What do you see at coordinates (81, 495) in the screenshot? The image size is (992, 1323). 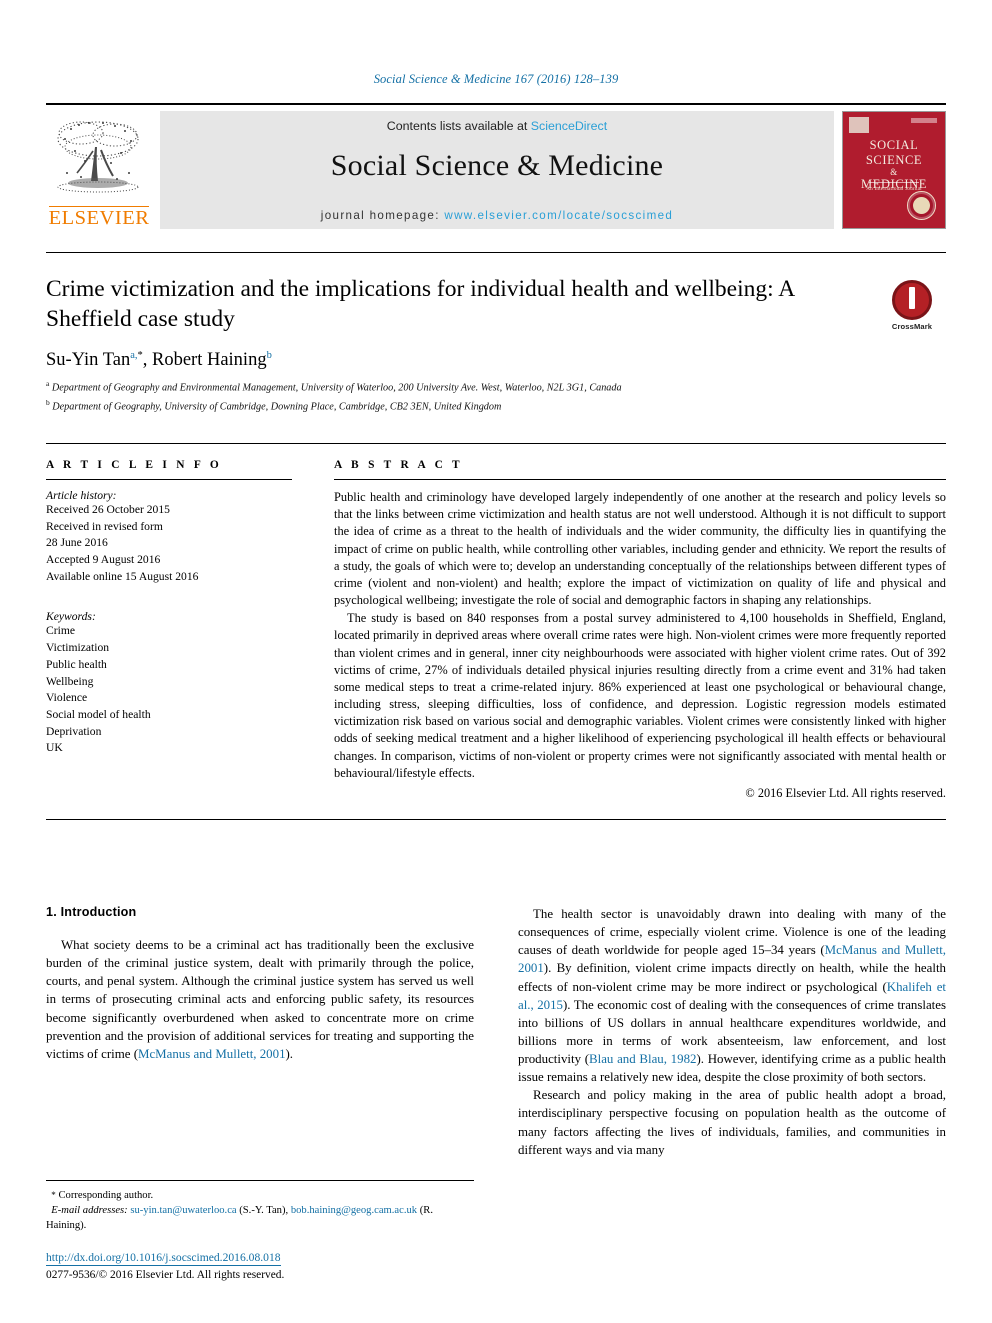 I see `article-history-label: Article history:` at bounding box center [81, 495].